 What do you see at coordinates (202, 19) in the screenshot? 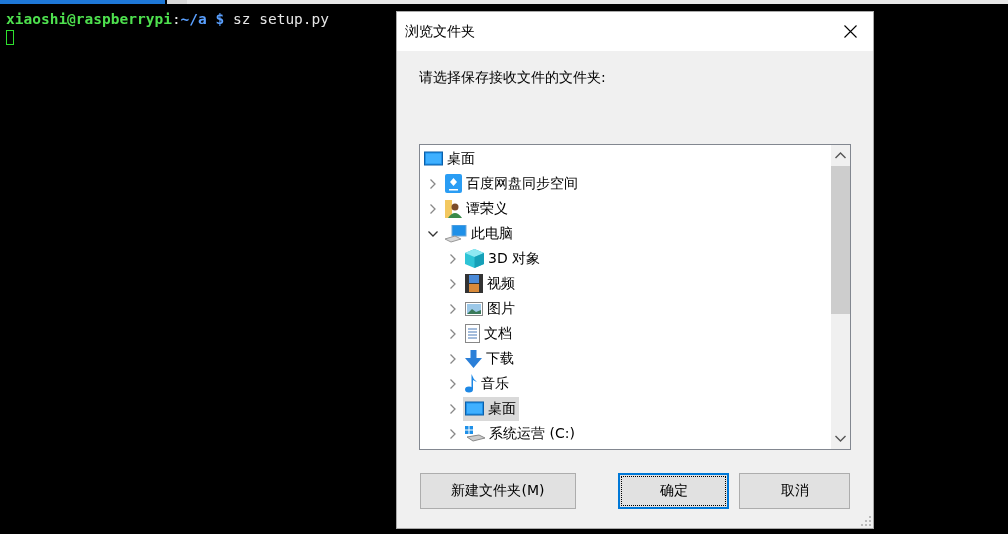
I see `terminal-path-prompt: ~/a $` at bounding box center [202, 19].